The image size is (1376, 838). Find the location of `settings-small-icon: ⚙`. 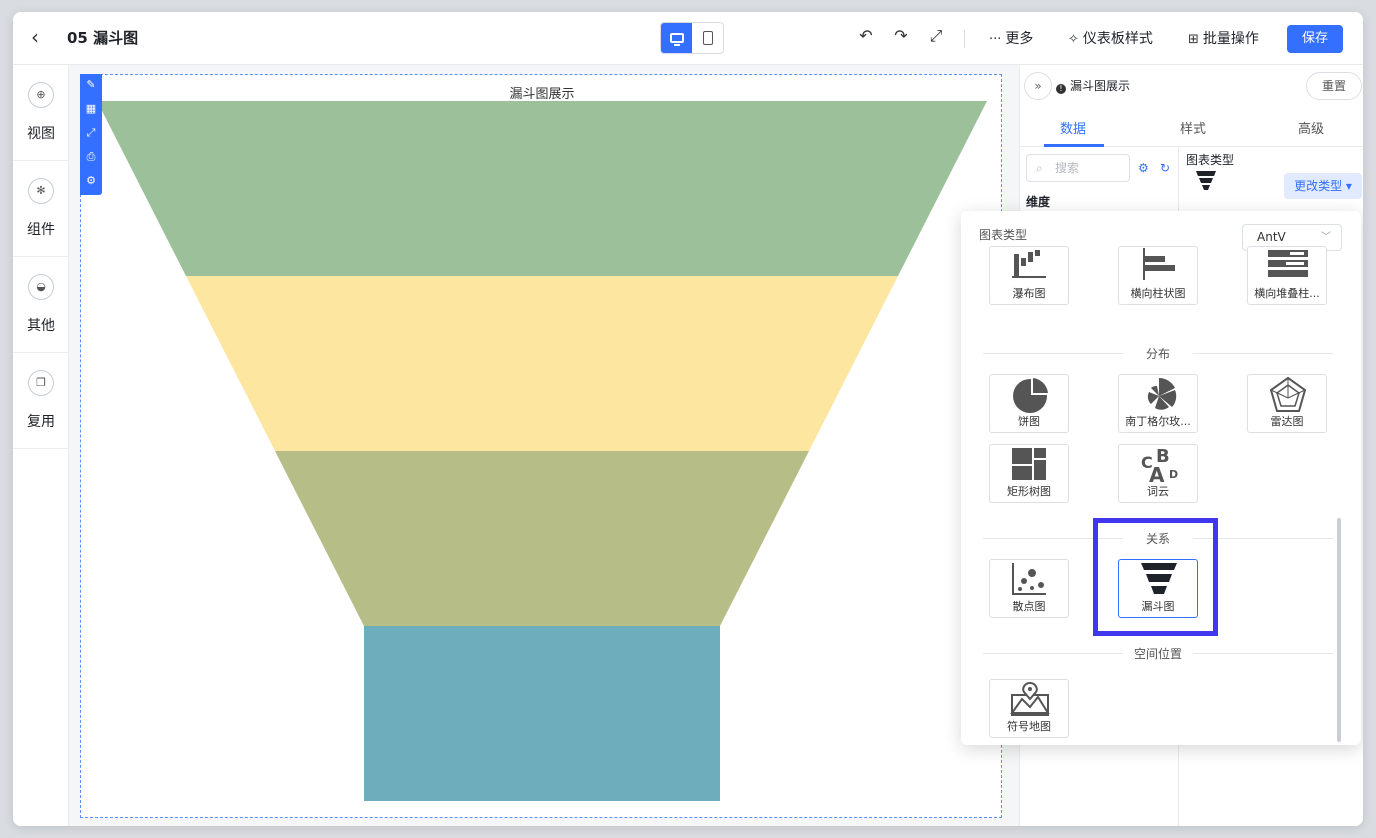

settings-small-icon: ⚙ is located at coordinates (1143, 168).